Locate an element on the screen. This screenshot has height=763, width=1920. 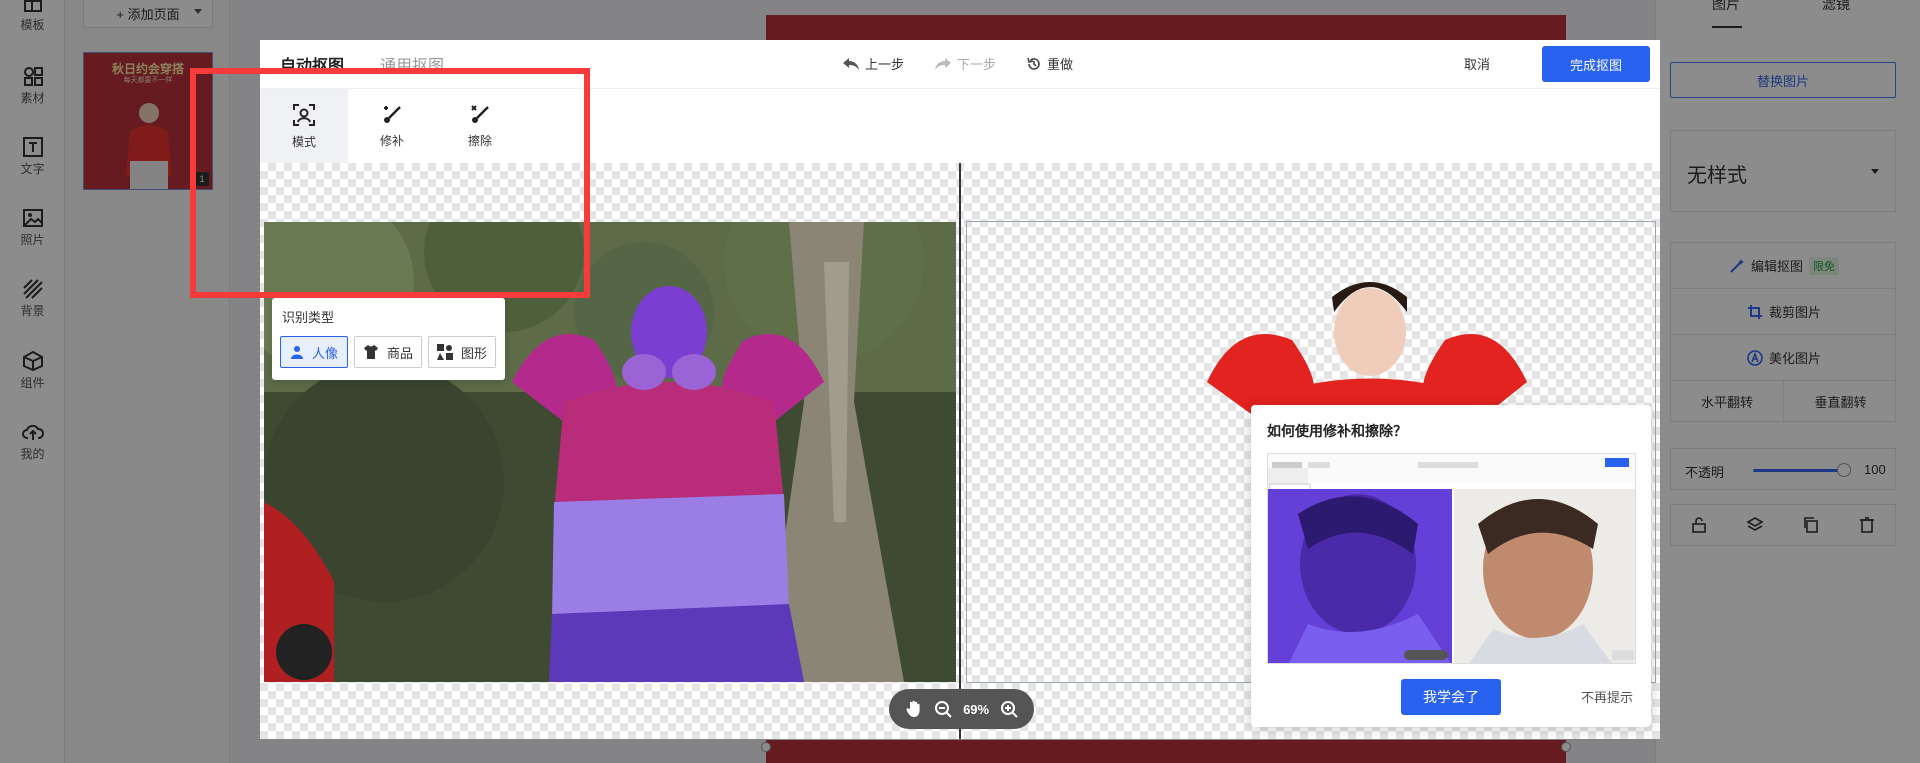
tip-title: 如何使用修补和擦除？ is located at coordinates (1337, 431).